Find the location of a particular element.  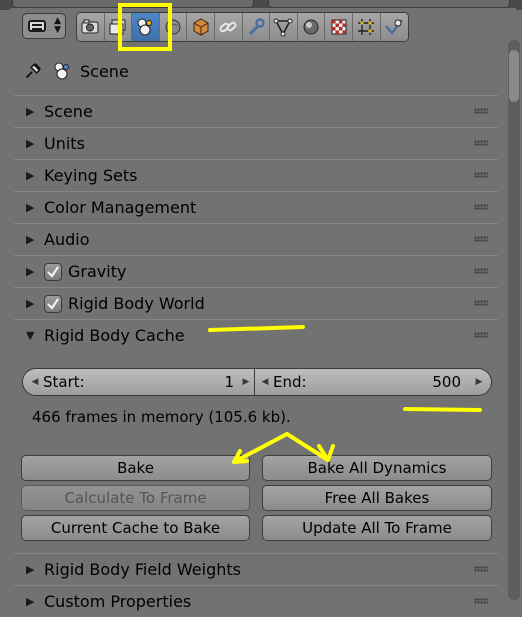

scene-icon is located at coordinates (61, 71).